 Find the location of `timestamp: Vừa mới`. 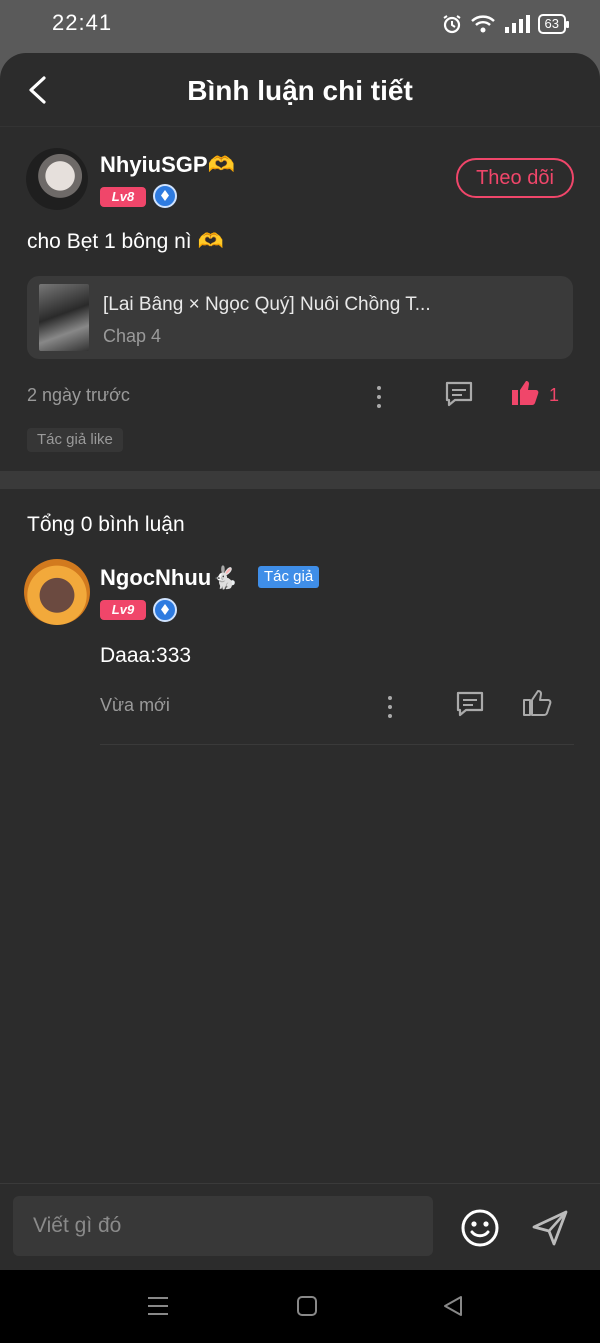

timestamp: Vừa mới is located at coordinates (135, 705).